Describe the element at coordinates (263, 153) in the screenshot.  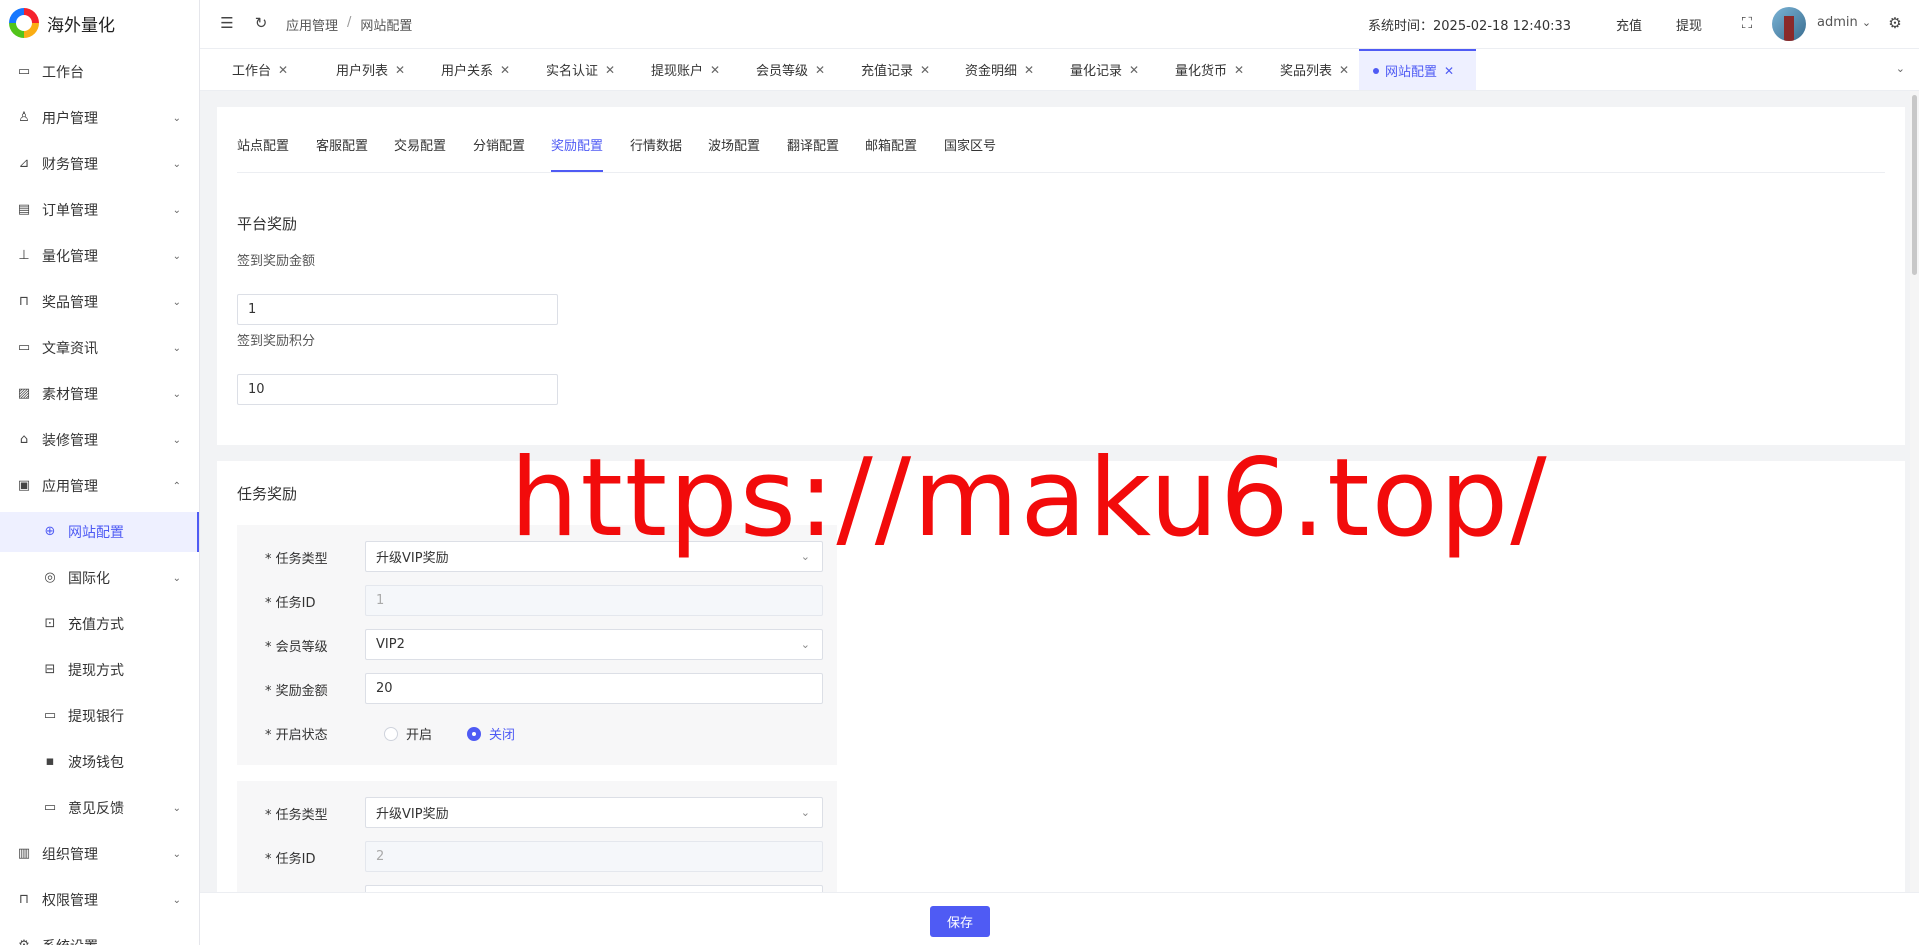
I see `config-subtab: 站点配置` at that location.